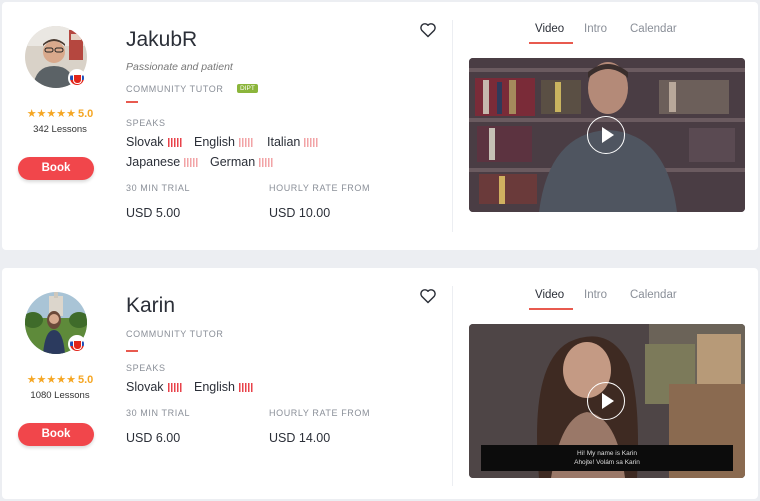  Describe the element at coordinates (607, 453) in the screenshot. I see `subtitle-line: Hi! My name is Karin` at that location.